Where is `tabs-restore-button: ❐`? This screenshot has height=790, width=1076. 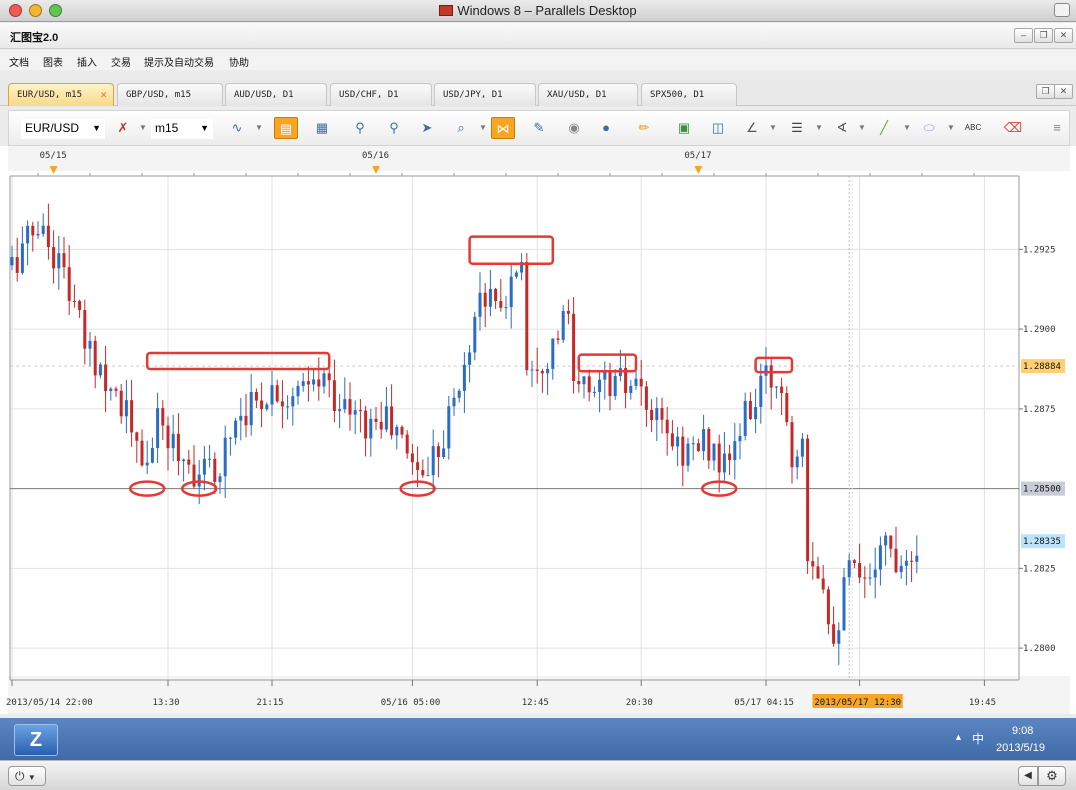
tabs-restore-button: ❐ is located at coordinates (1045, 91).